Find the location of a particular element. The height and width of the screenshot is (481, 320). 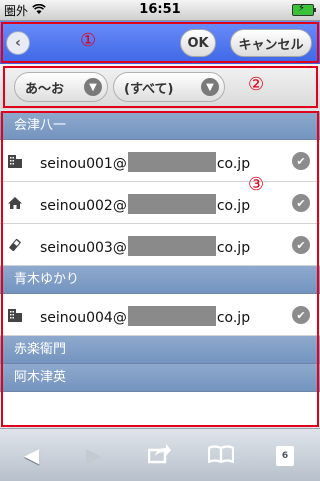

email-user: seinou004@ is located at coordinates (83, 318).